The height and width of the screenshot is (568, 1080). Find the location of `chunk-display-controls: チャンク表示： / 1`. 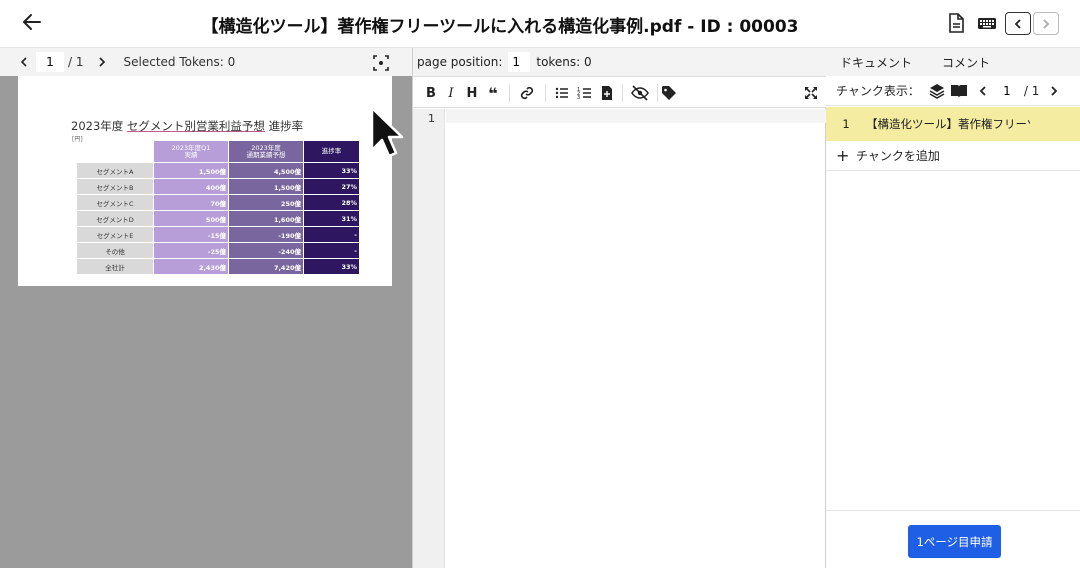

chunk-display-controls: チャンク表示： / 1 is located at coordinates (953, 91).